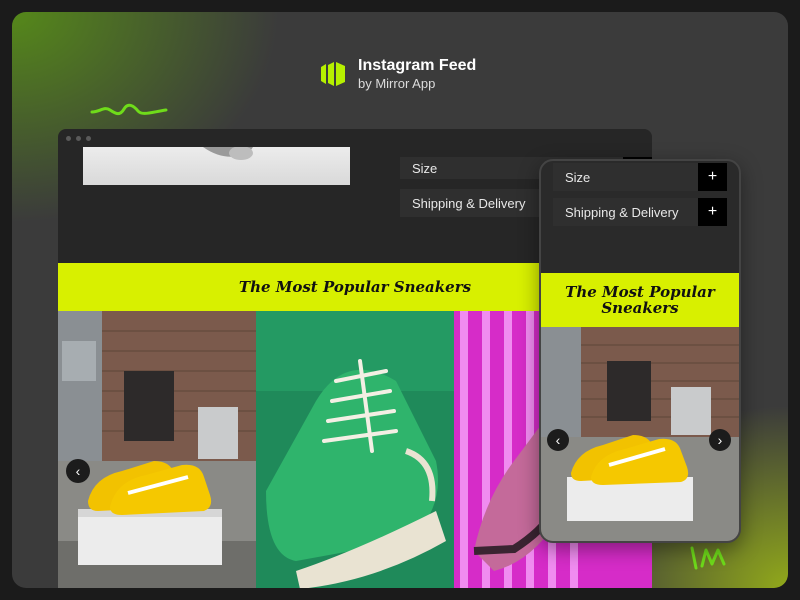  Describe the element at coordinates (129, 109) in the screenshot. I see `decorative-squiggle-top` at that location.